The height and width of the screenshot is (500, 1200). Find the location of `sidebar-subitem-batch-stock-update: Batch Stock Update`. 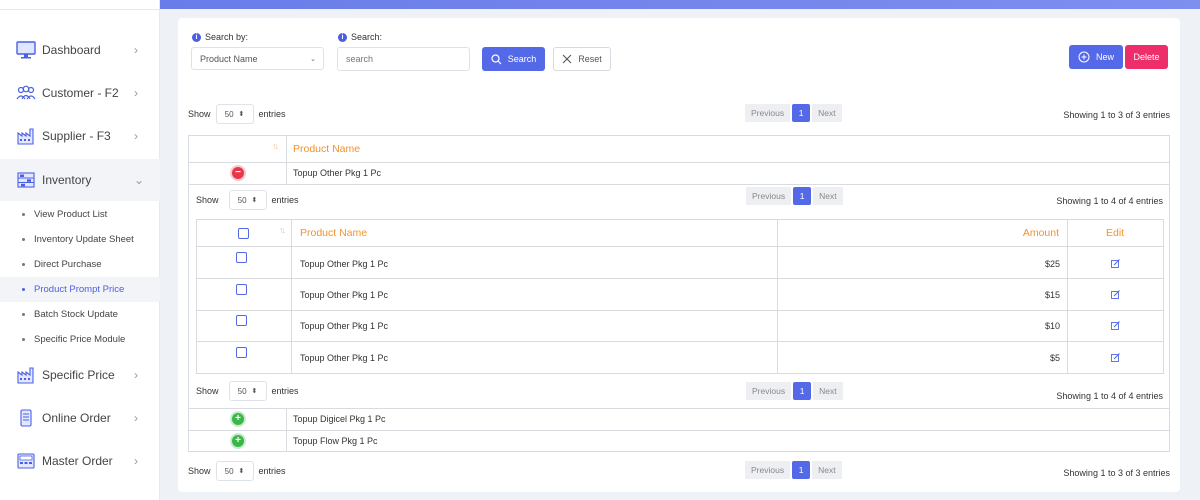

sidebar-subitem-batch-stock-update: Batch Stock Update is located at coordinates (80, 314).